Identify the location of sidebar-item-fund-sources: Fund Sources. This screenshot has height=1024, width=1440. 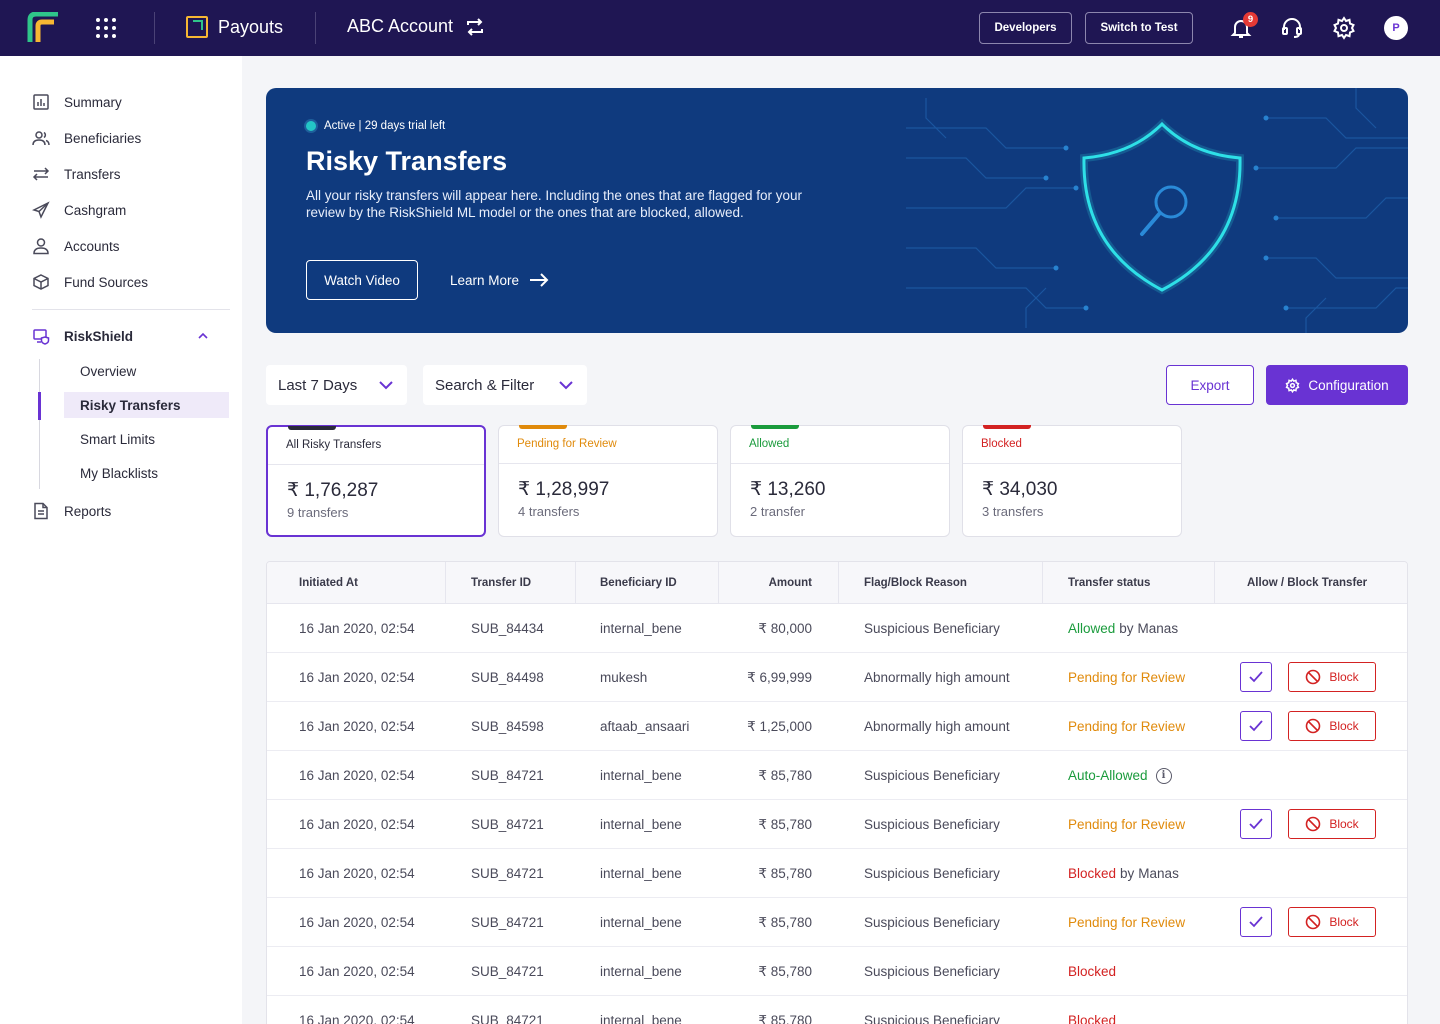
(90, 282).